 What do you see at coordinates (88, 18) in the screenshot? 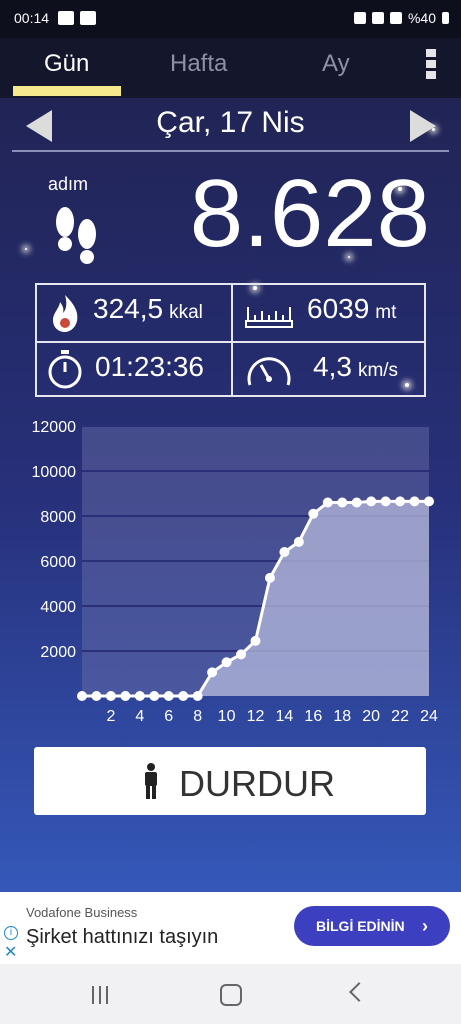
I see `check-notification-icon` at bounding box center [88, 18].